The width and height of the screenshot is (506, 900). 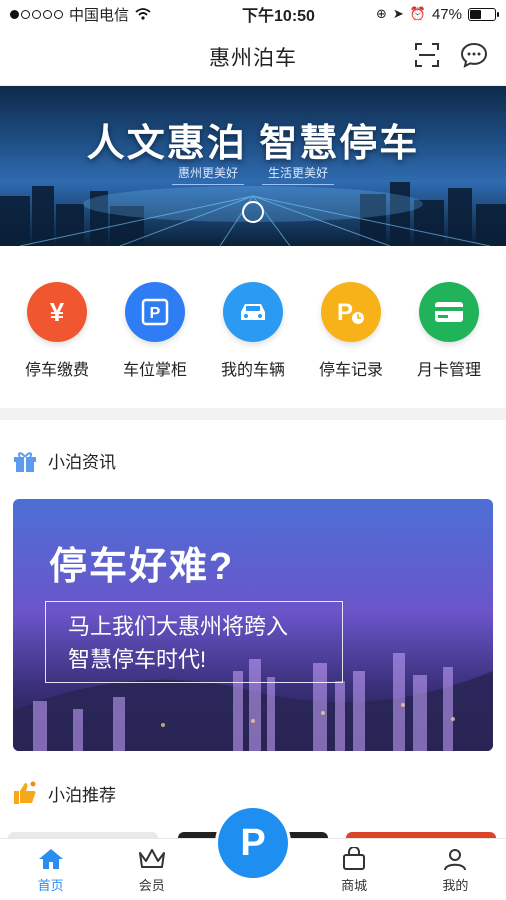 What do you see at coordinates (178, 626) in the screenshot?
I see `news-card-line1: 马上我们大惠州将跨入` at bounding box center [178, 626].